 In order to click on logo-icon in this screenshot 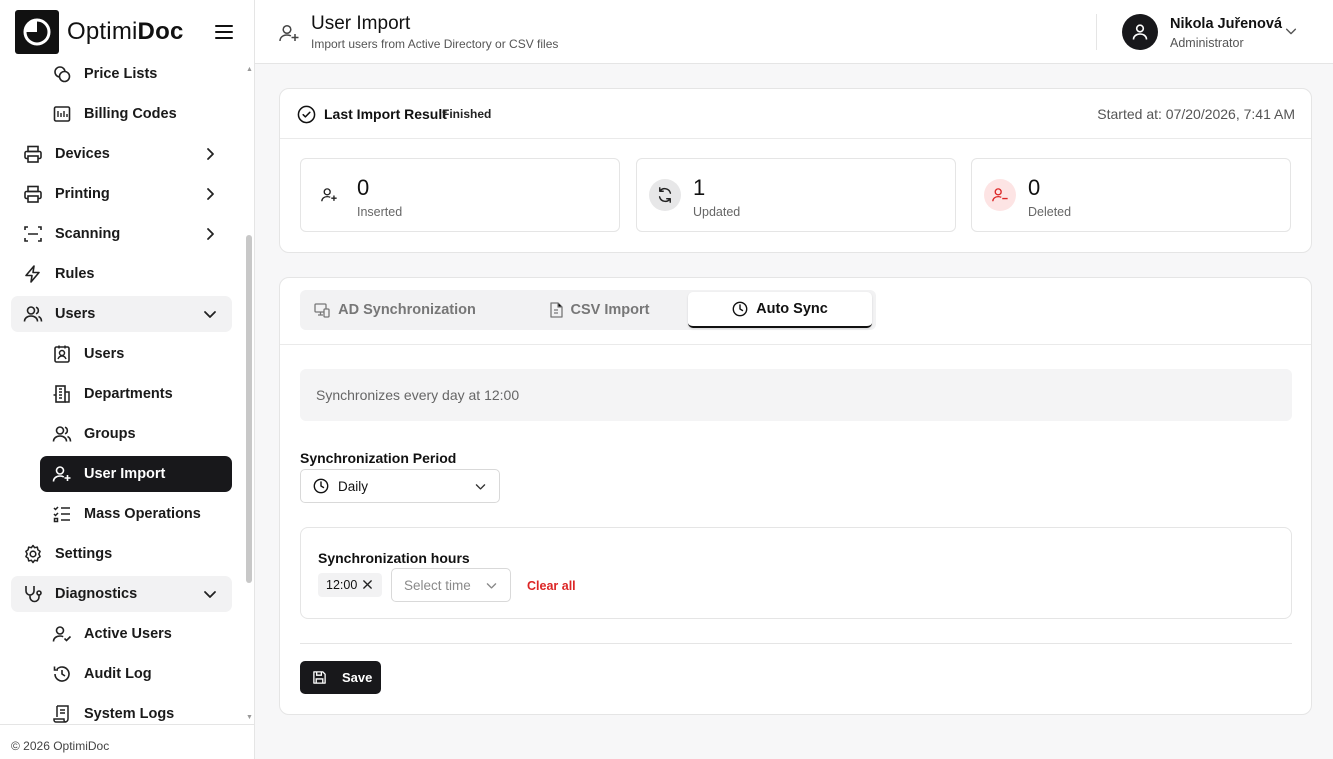, I will do `click(37, 32)`.